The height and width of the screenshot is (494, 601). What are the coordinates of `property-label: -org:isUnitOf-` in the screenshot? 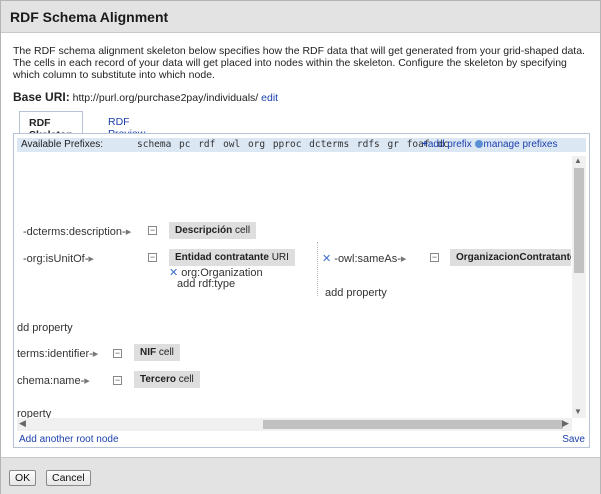 It's located at (56, 259).